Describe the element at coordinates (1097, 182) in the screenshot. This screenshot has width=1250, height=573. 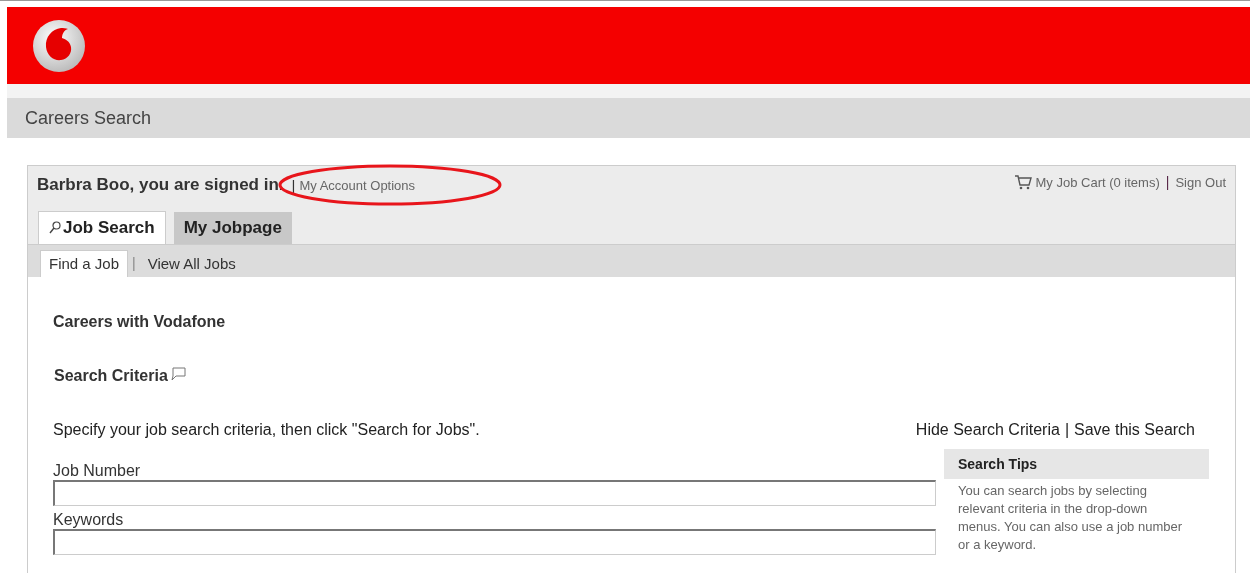
I see `job-cart-link: My Job Cart (0 items)` at that location.